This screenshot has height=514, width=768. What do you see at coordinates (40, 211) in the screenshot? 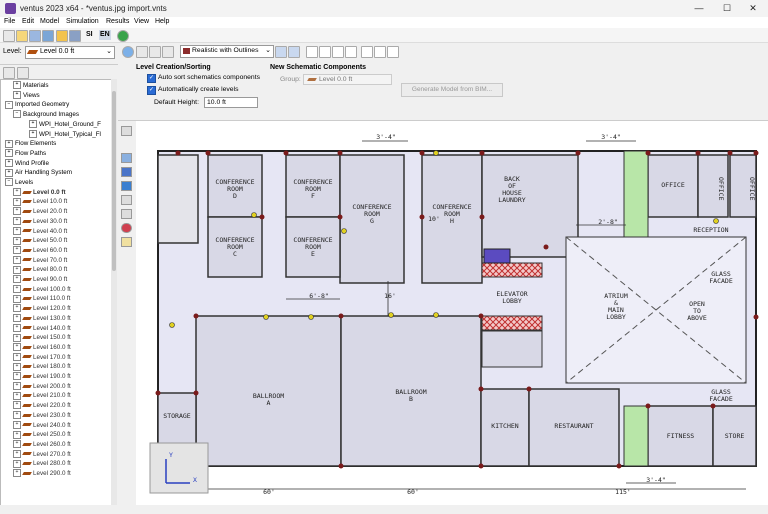
I see `level-tree-item: + Level 20.0 ft` at bounding box center [40, 211].